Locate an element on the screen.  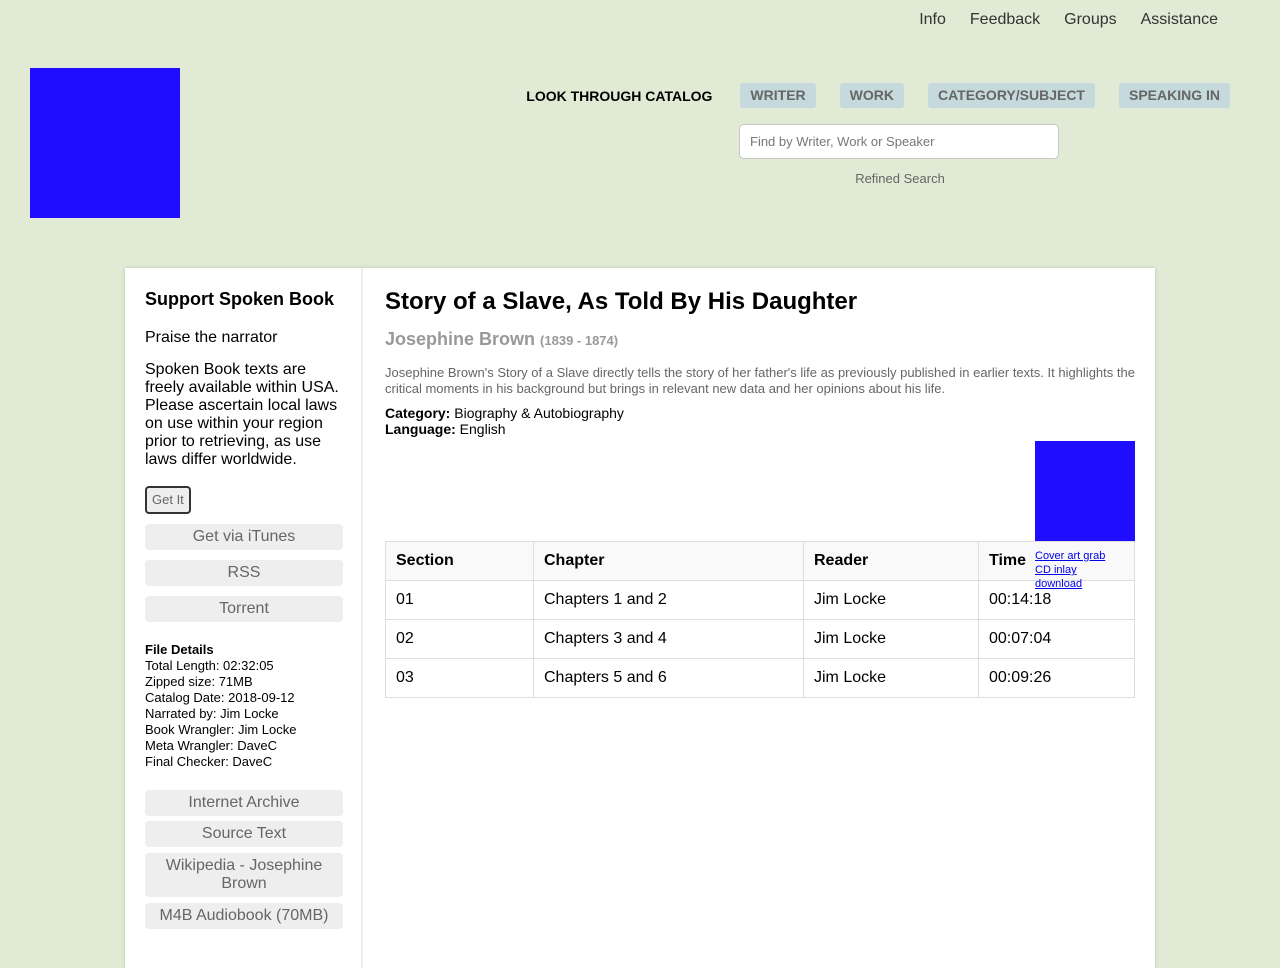
torrent-button: Torrent is located at coordinates (244, 609).